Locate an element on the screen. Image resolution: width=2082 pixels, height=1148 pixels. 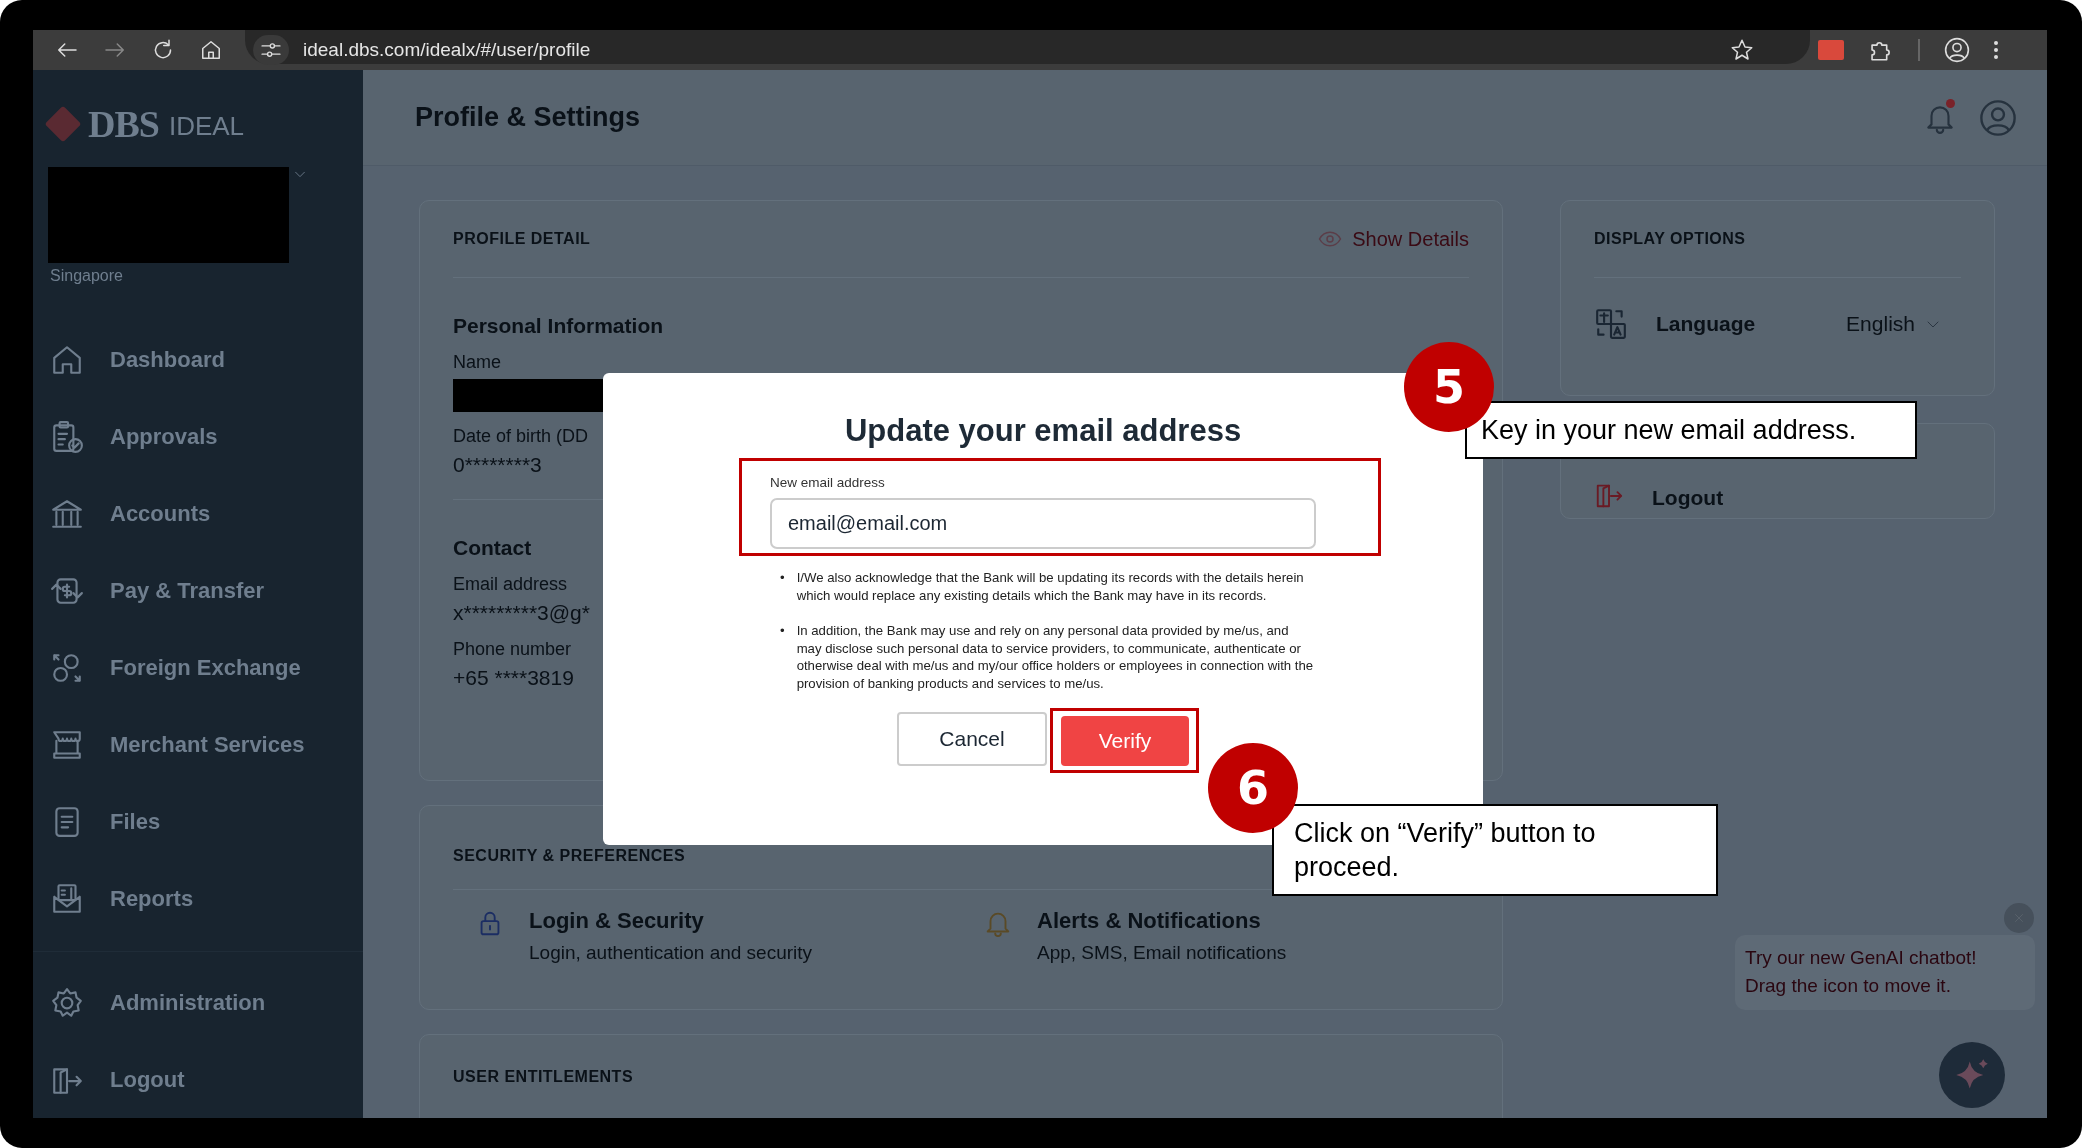
email-input: email@email.com is located at coordinates (1043, 523).